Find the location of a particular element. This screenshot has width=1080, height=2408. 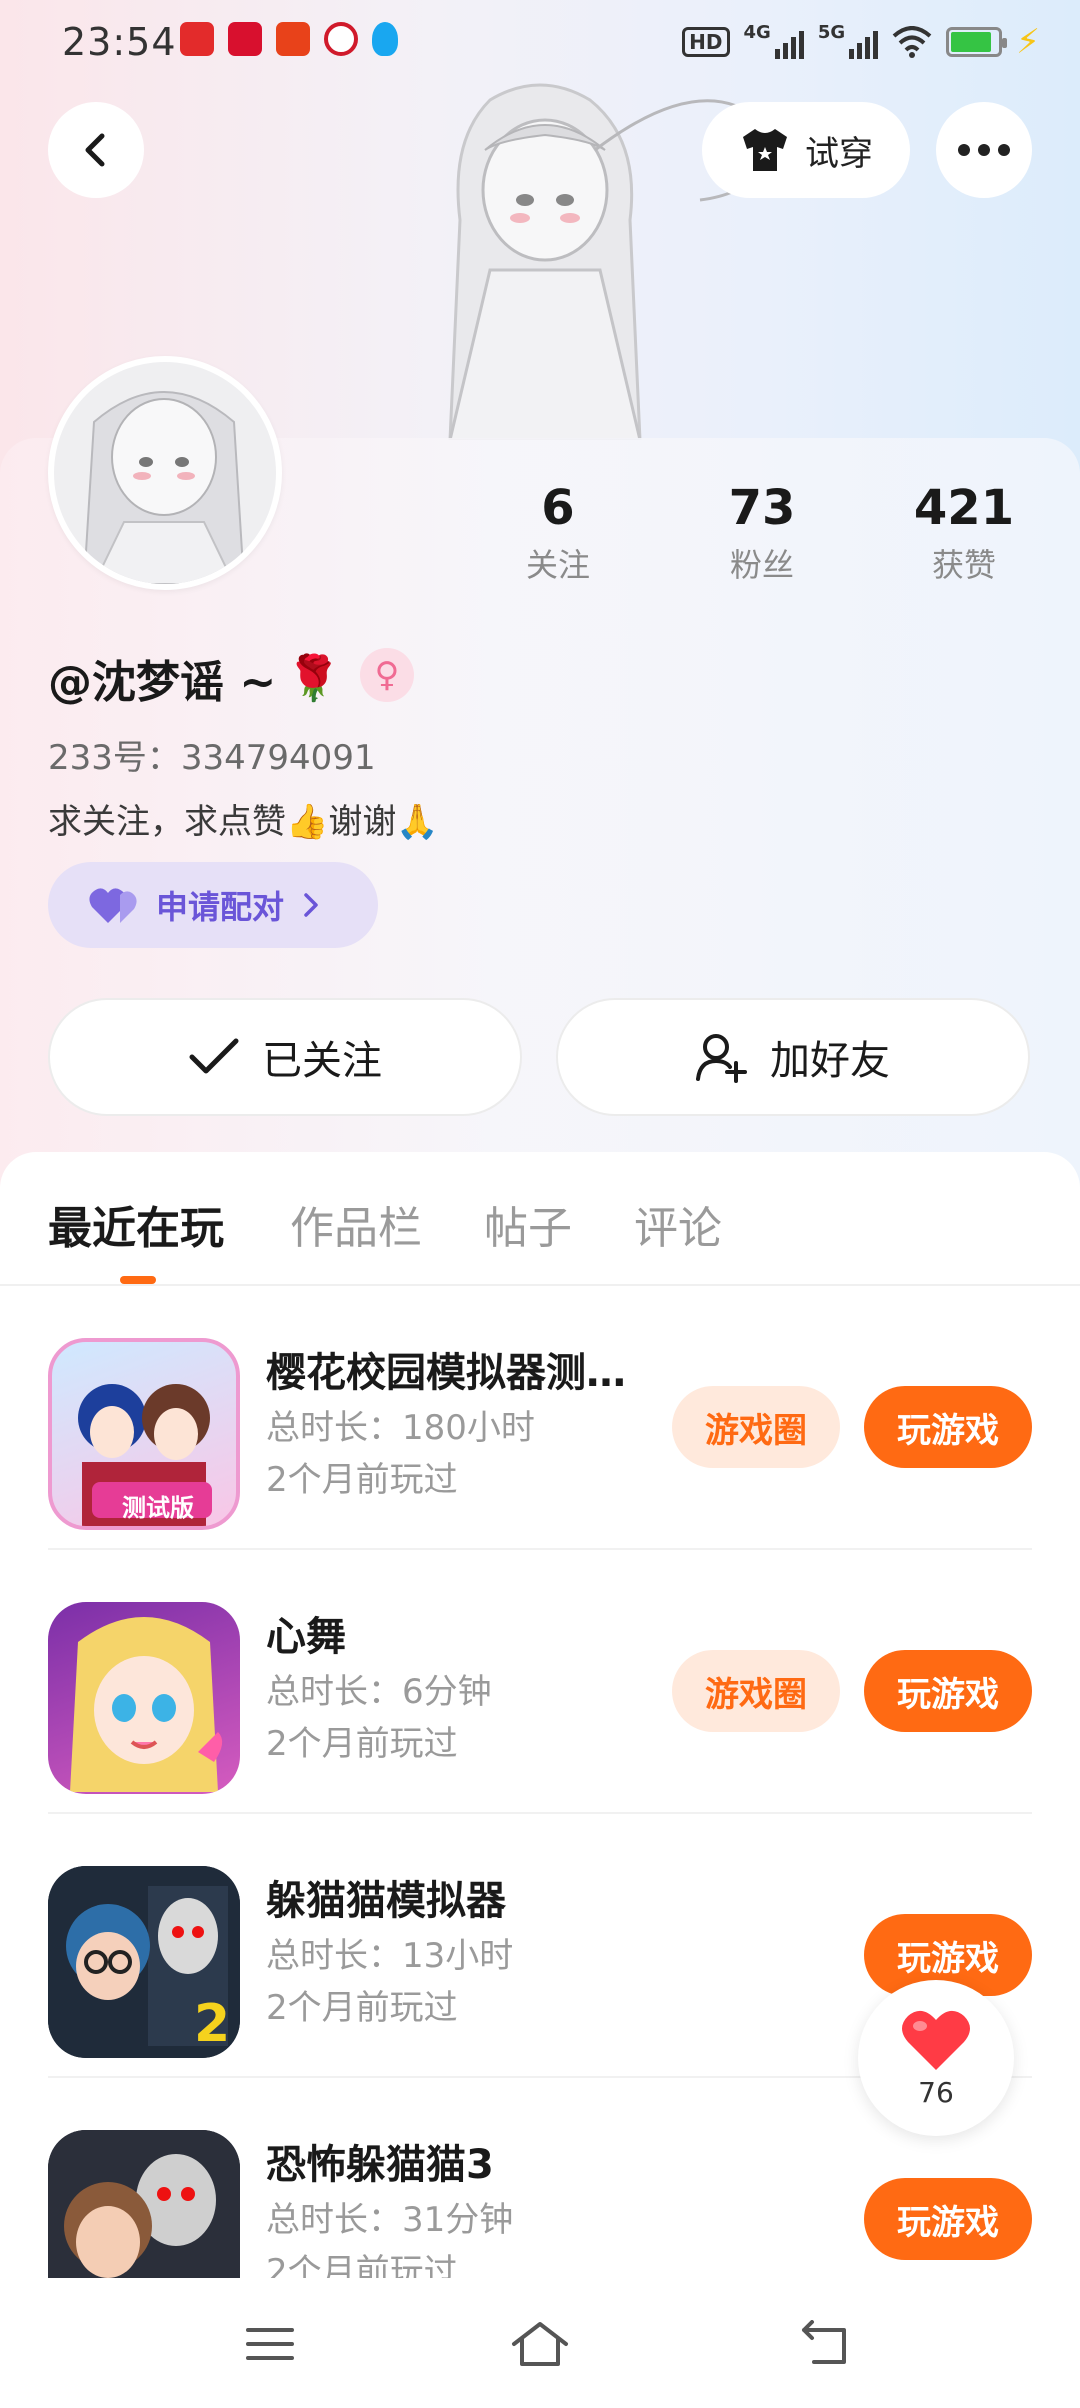

stat-following: 6 关注 is located at coordinates (558, 533).